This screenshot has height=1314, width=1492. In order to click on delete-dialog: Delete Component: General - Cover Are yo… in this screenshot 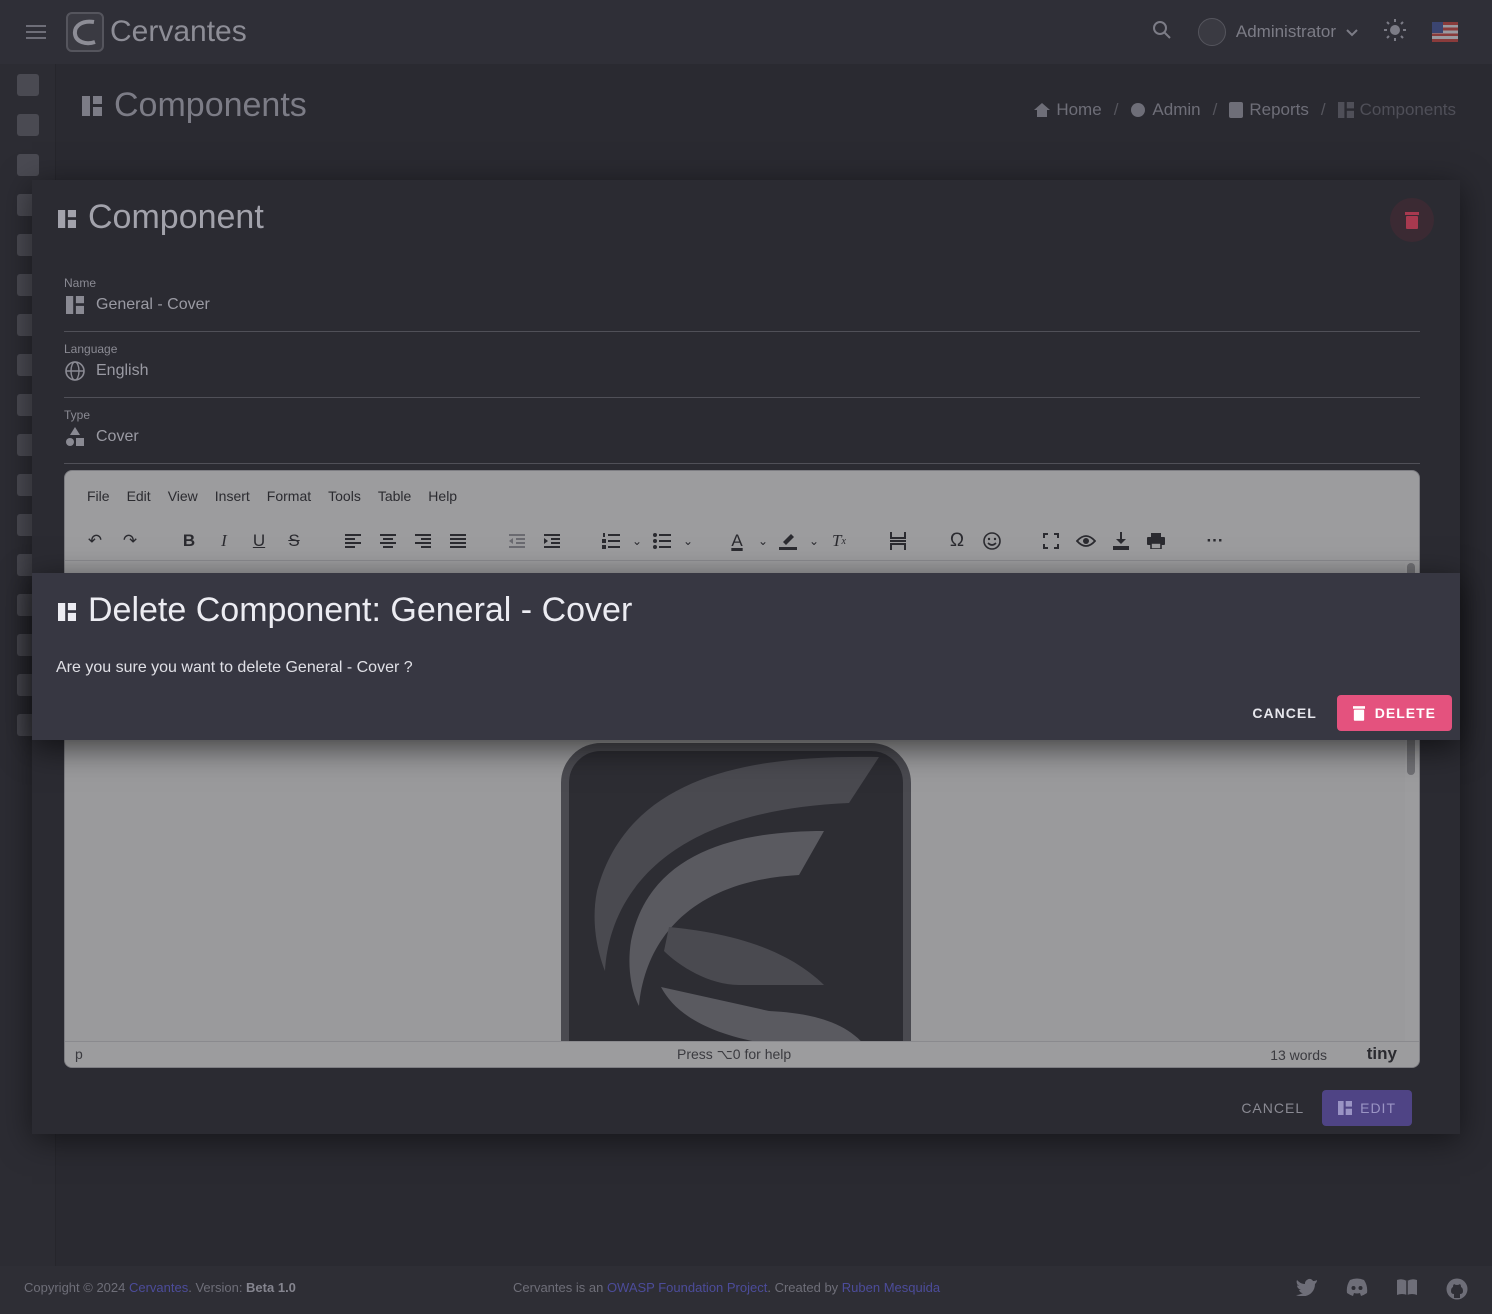, I will do `click(746, 656)`.